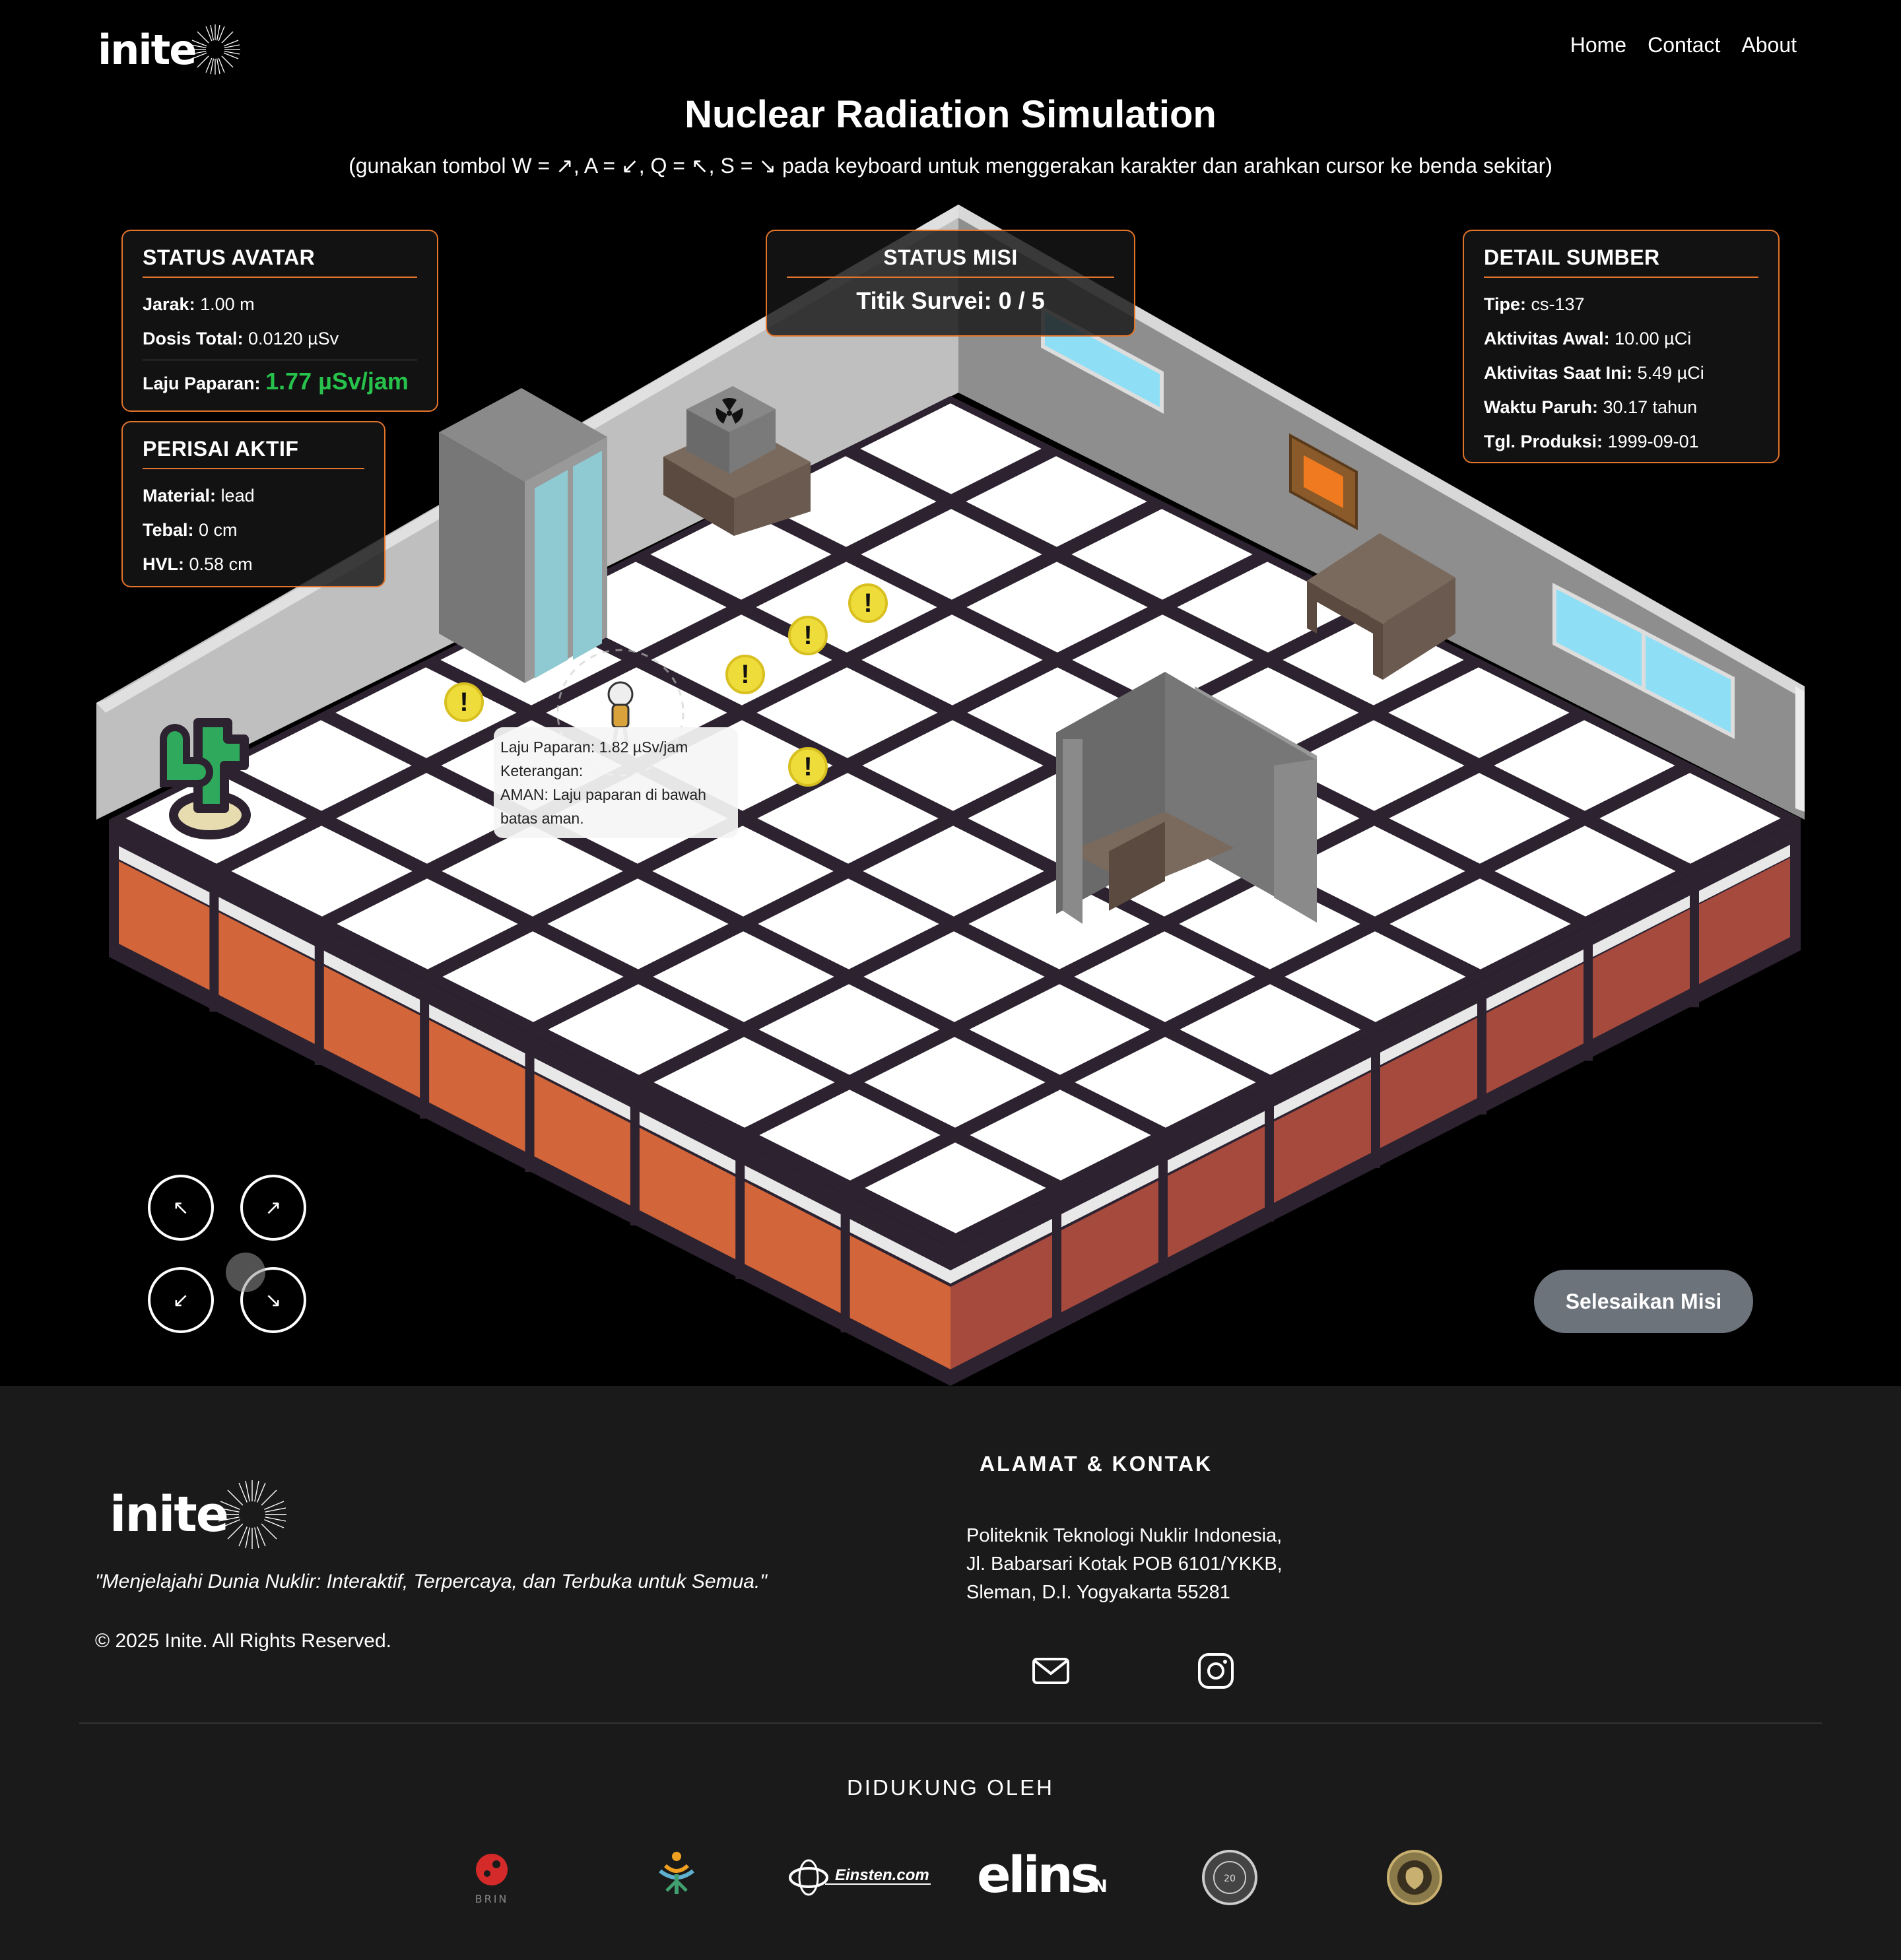  I want to click on dose-row: Dosis Total: 0.0120 µSv, so click(241, 338).